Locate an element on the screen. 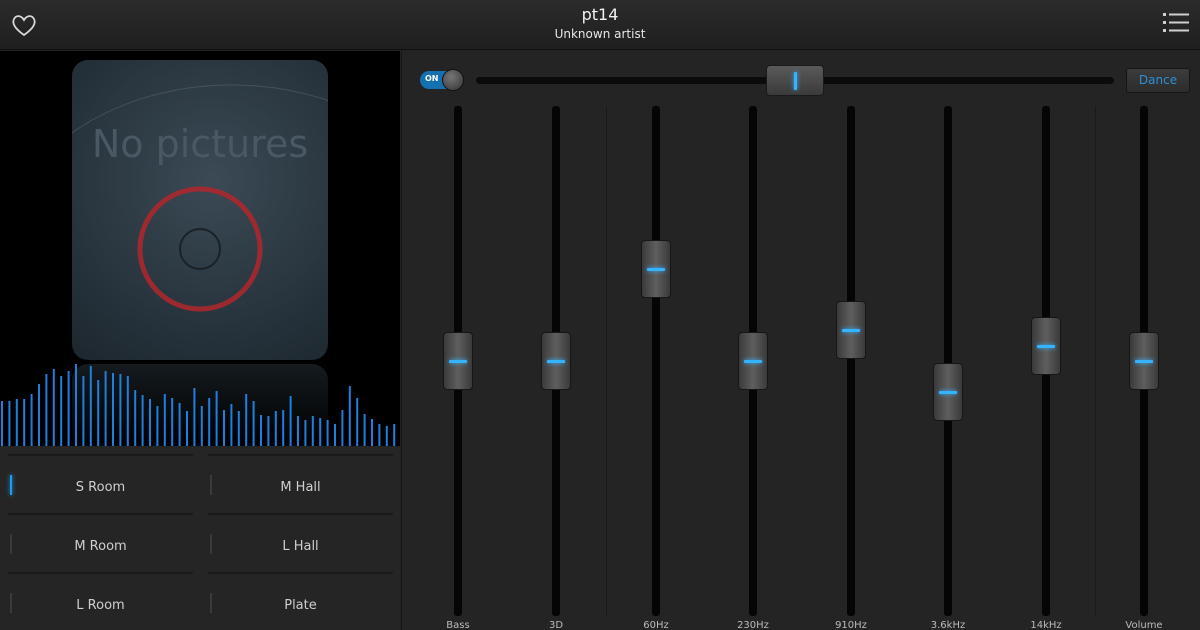  reverb-l-room: L Room is located at coordinates (100, 601).